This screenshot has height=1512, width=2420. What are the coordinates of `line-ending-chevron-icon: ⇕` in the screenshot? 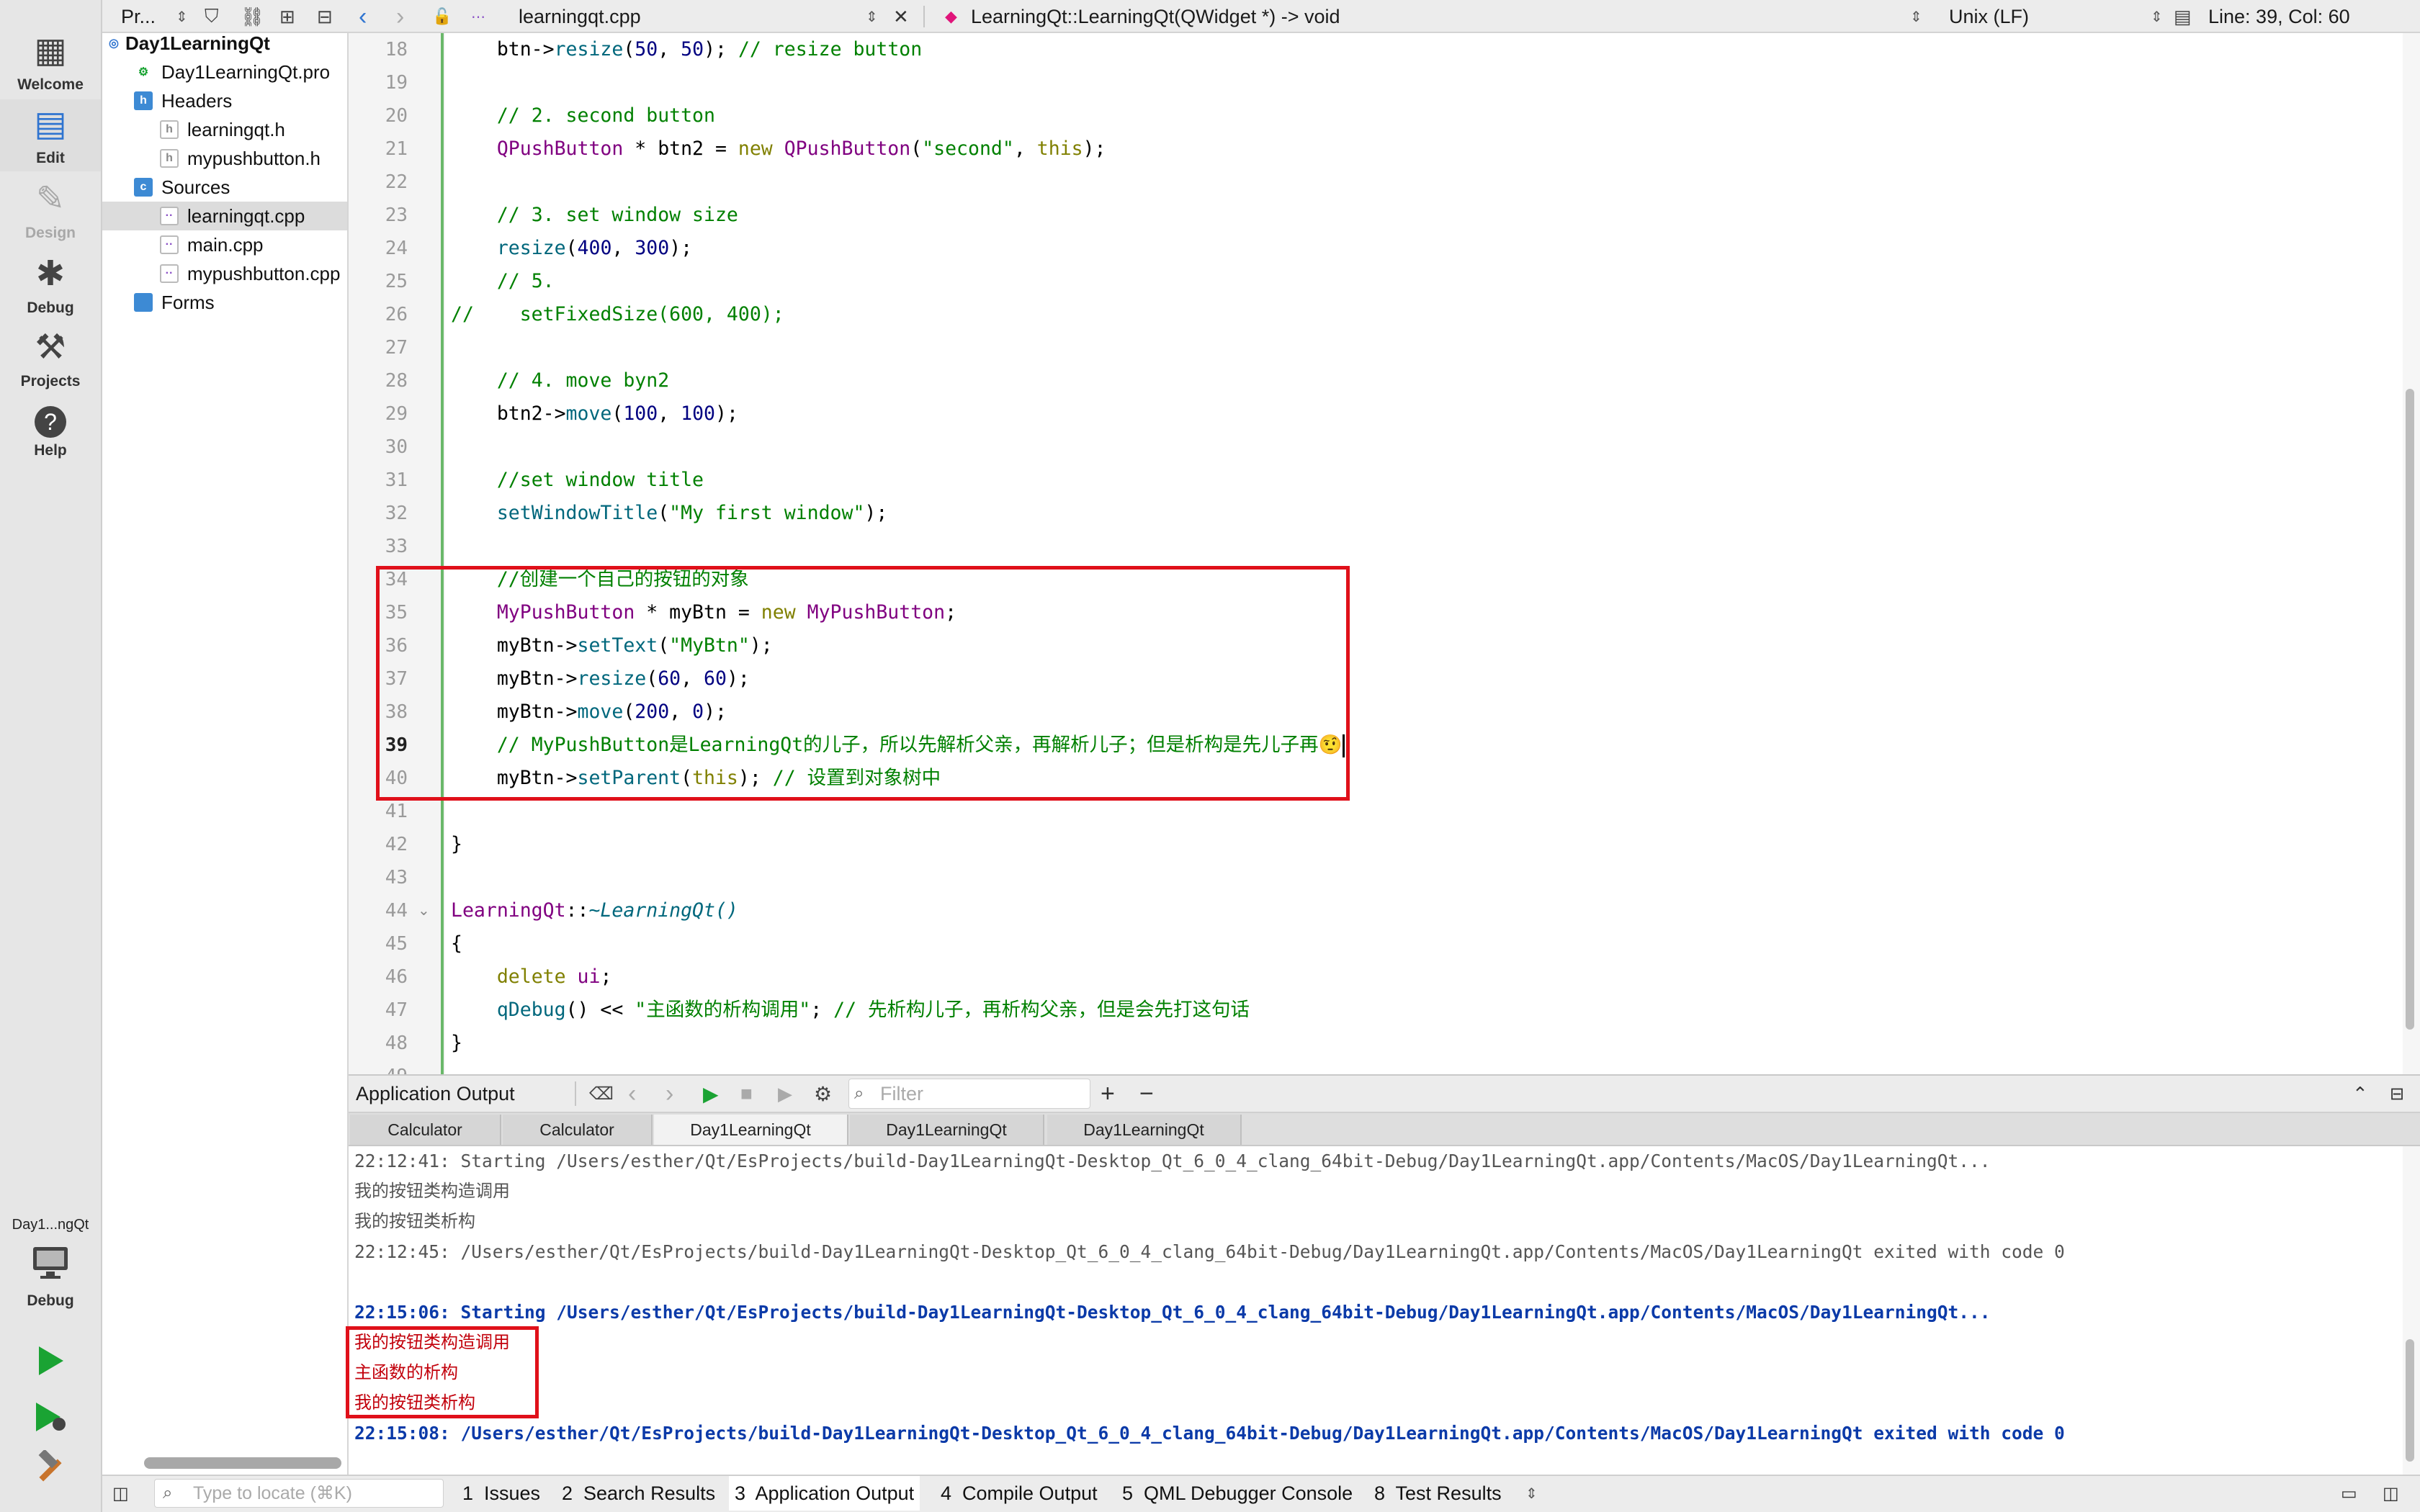 It's located at (2157, 16).